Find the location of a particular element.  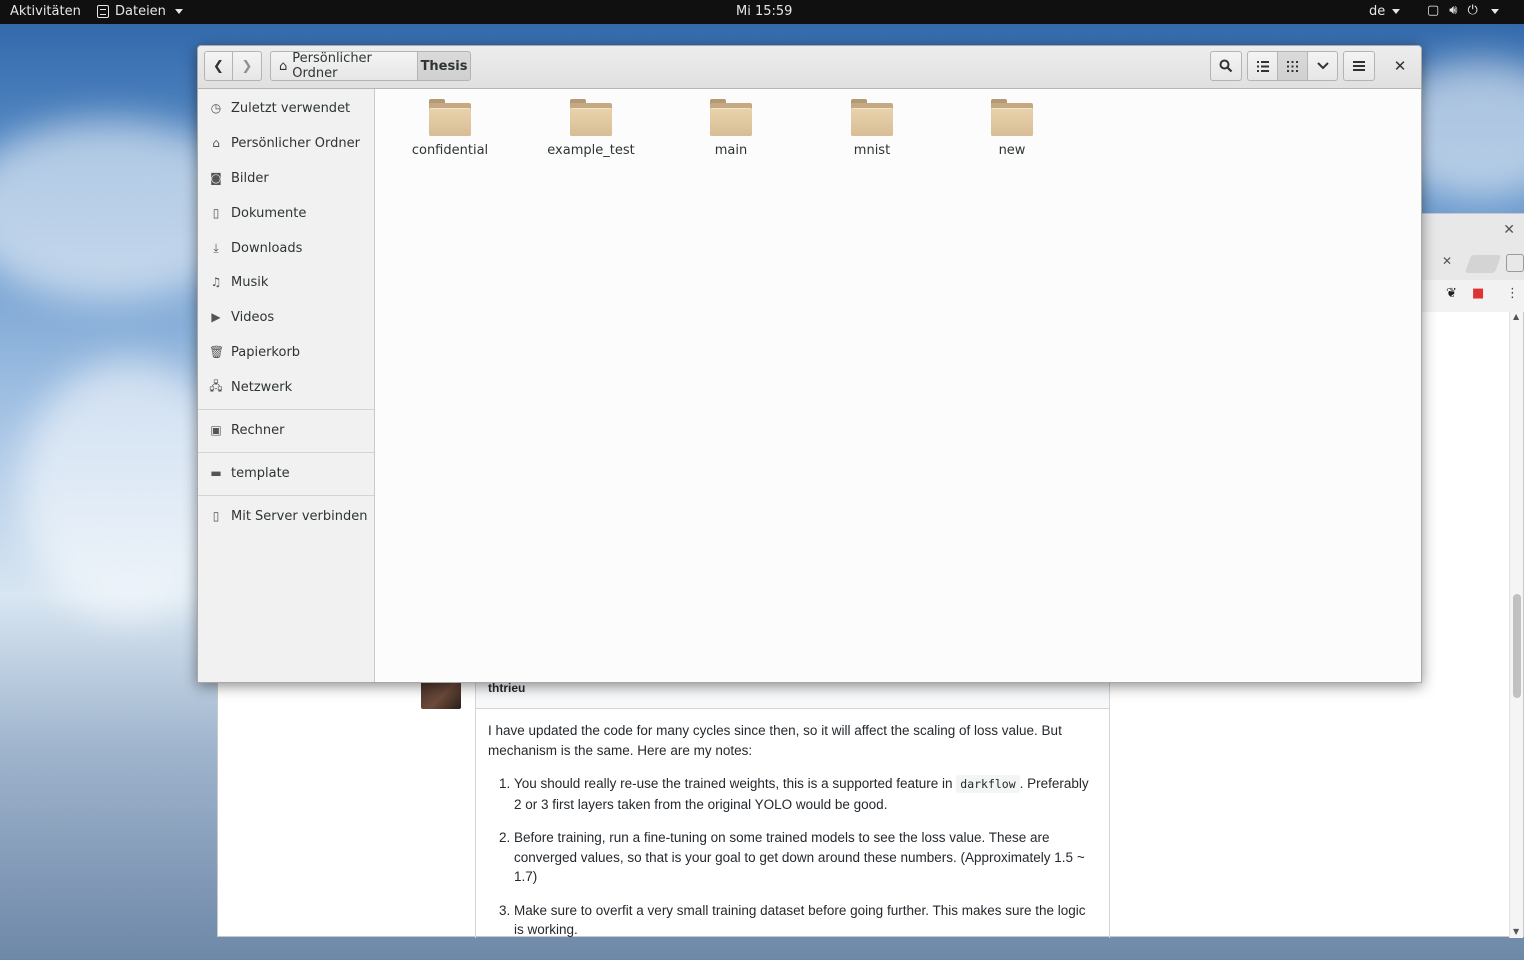

sidebar-item-network: 🖧︎ Netzwerk is located at coordinates (286, 387).